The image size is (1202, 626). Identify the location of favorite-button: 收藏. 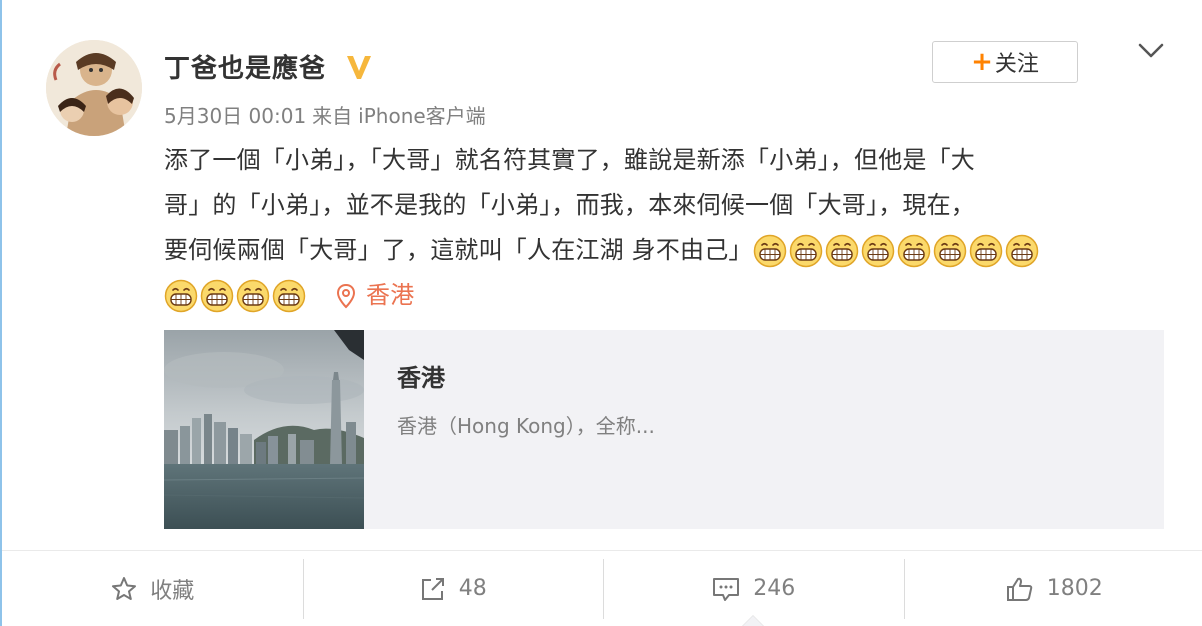
(152, 588).